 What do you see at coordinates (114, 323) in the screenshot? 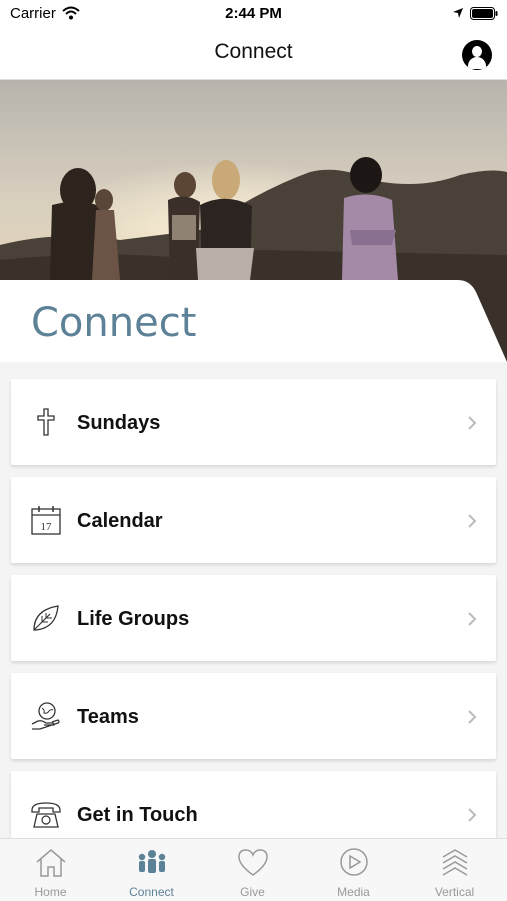
I see `page-heading: Connect` at bounding box center [114, 323].